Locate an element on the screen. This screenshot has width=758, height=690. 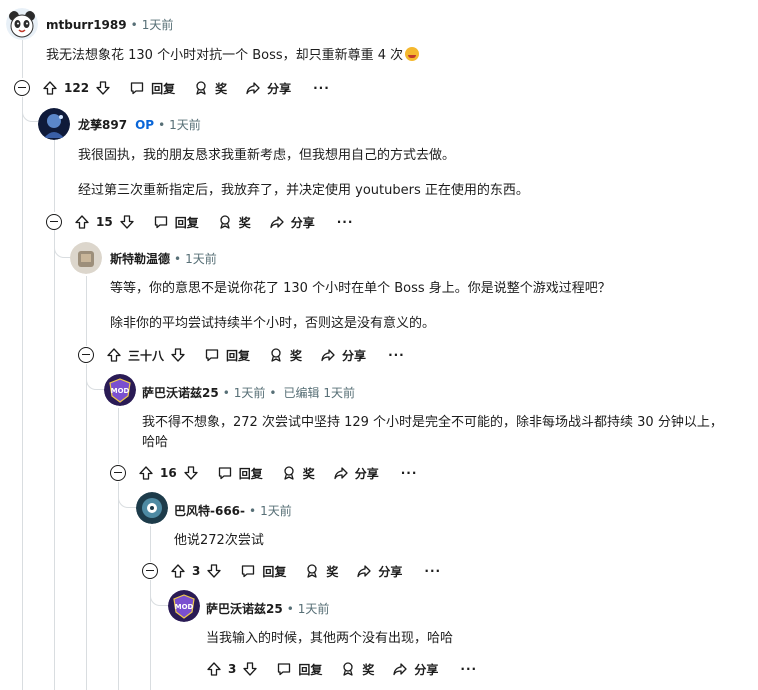
comment-action-bar: 16 回复 奖 分享 ··· is located at coordinates (263, 473).